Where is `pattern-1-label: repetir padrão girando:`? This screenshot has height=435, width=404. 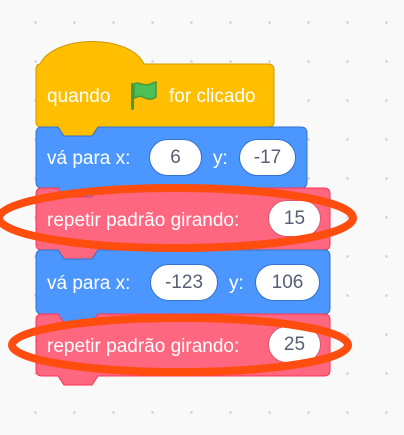 pattern-1-label: repetir padrão girando: is located at coordinates (143, 220).